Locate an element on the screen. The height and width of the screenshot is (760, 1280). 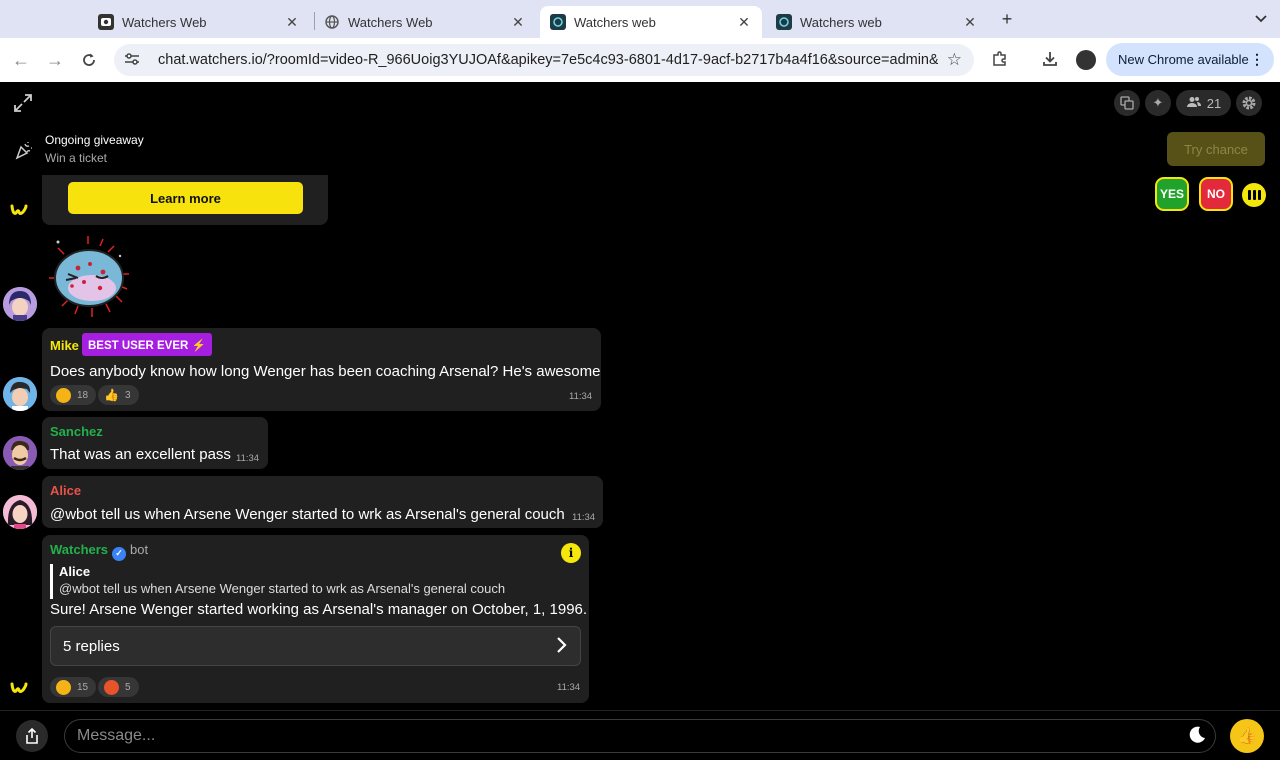
new-chrome-available-button: New Chrome available ⋮ is located at coordinates (1190, 59).